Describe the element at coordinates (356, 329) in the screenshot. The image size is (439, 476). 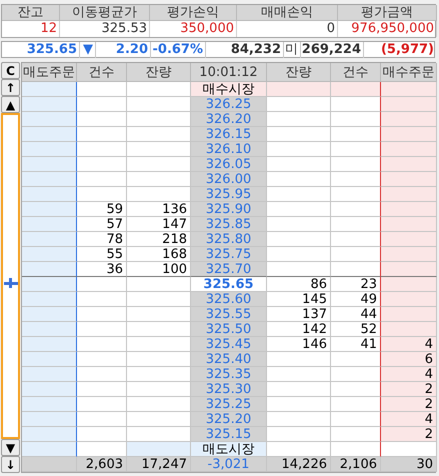
I see `table-cell: 52` at that location.